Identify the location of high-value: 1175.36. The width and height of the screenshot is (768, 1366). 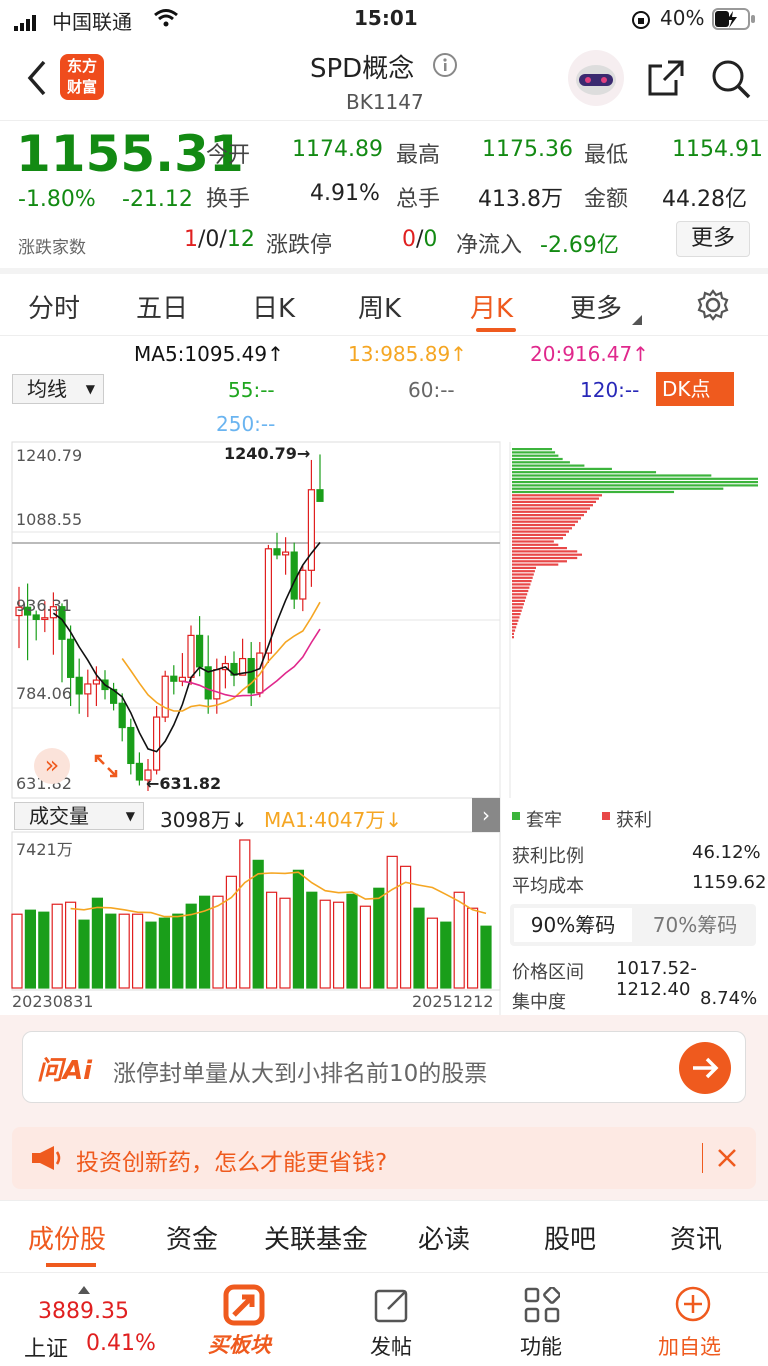
(527, 149).